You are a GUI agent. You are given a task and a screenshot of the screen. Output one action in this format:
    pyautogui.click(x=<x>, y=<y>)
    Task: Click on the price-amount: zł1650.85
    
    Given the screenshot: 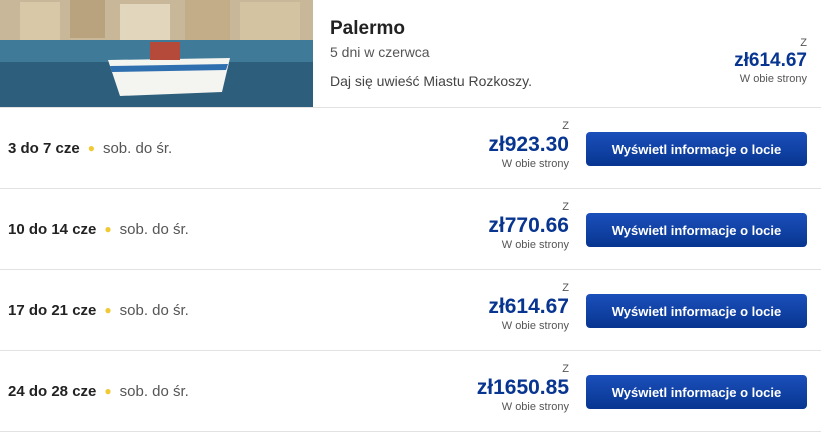 What is the action you would take?
    pyautogui.click(x=522, y=387)
    